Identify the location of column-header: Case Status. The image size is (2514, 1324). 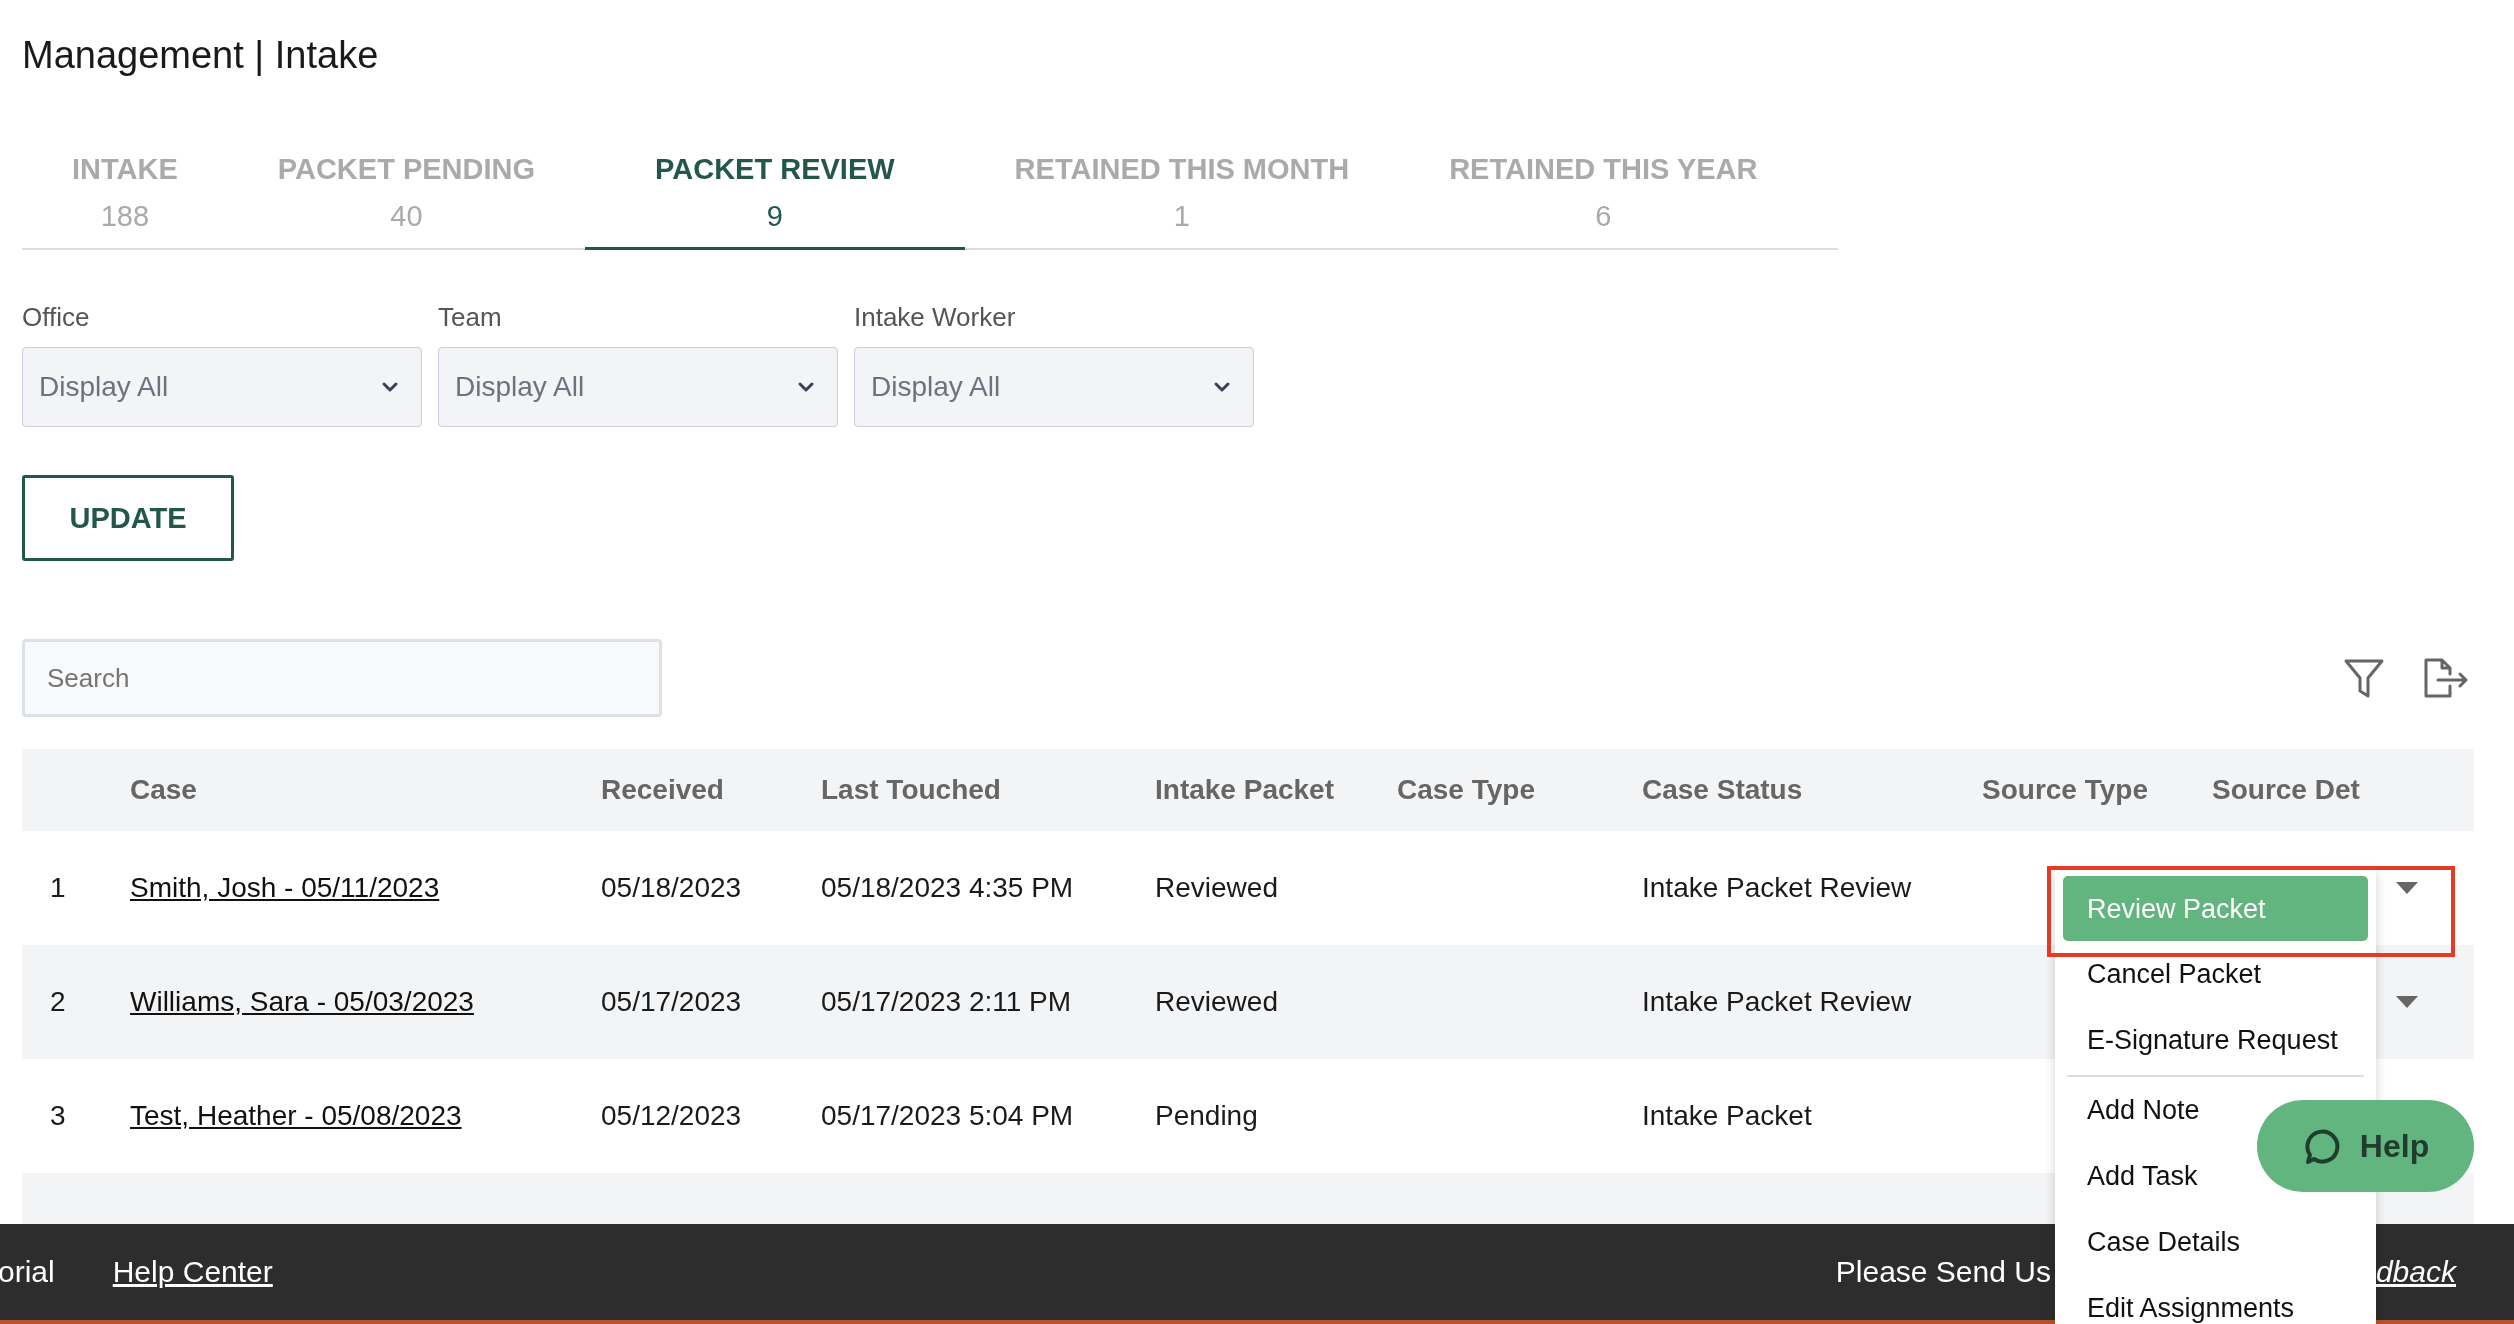
(1722, 789).